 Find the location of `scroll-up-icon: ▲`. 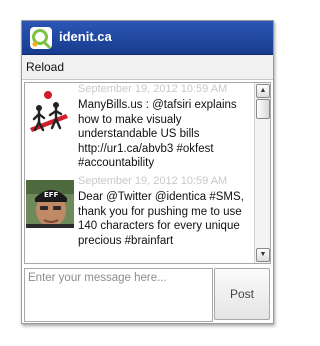

scroll-up-icon: ▲ is located at coordinates (263, 91).